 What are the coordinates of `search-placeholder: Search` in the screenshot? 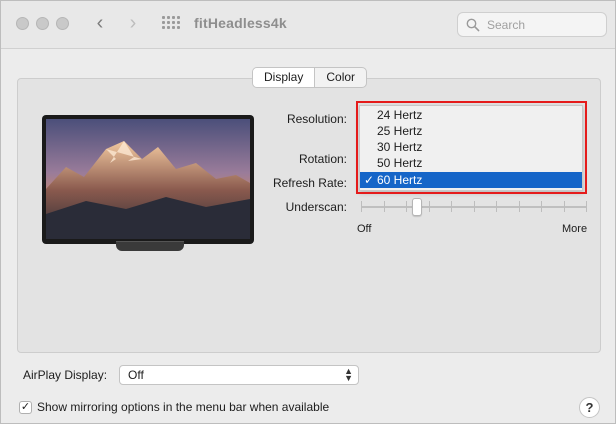 It's located at (506, 25).